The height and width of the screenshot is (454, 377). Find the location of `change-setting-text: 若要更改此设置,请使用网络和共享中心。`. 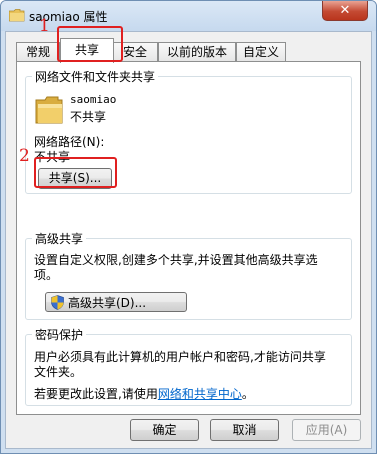

change-setting-text: 若要更改此设置,请使用网络和共享中心。 is located at coordinates (144, 393).